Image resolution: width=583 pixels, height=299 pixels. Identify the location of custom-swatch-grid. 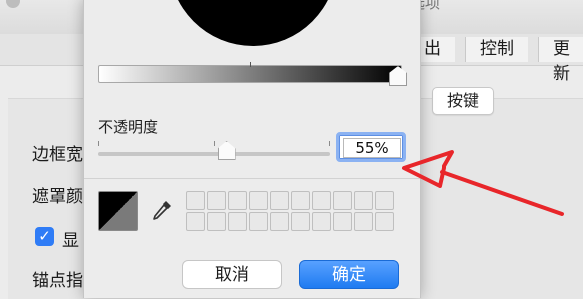
(292, 211).